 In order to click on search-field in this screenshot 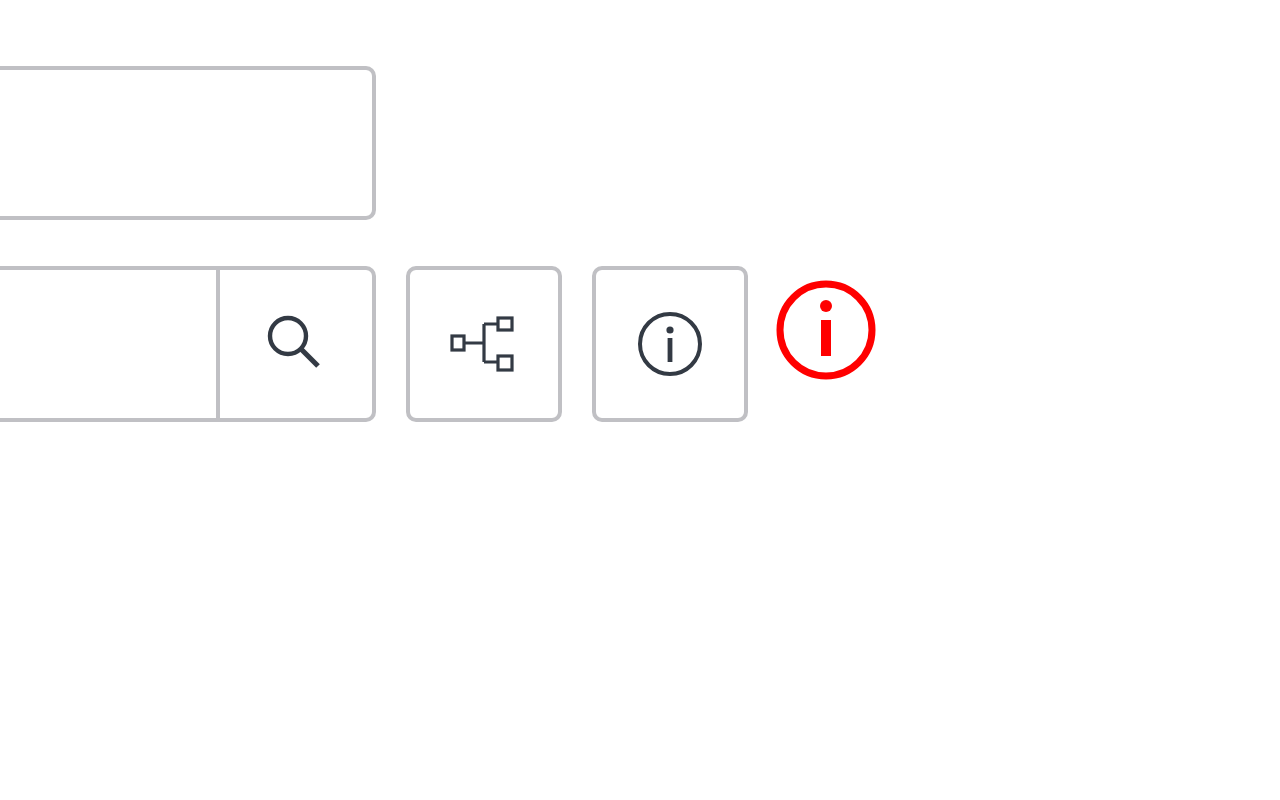, I will do `click(108, 344)`.